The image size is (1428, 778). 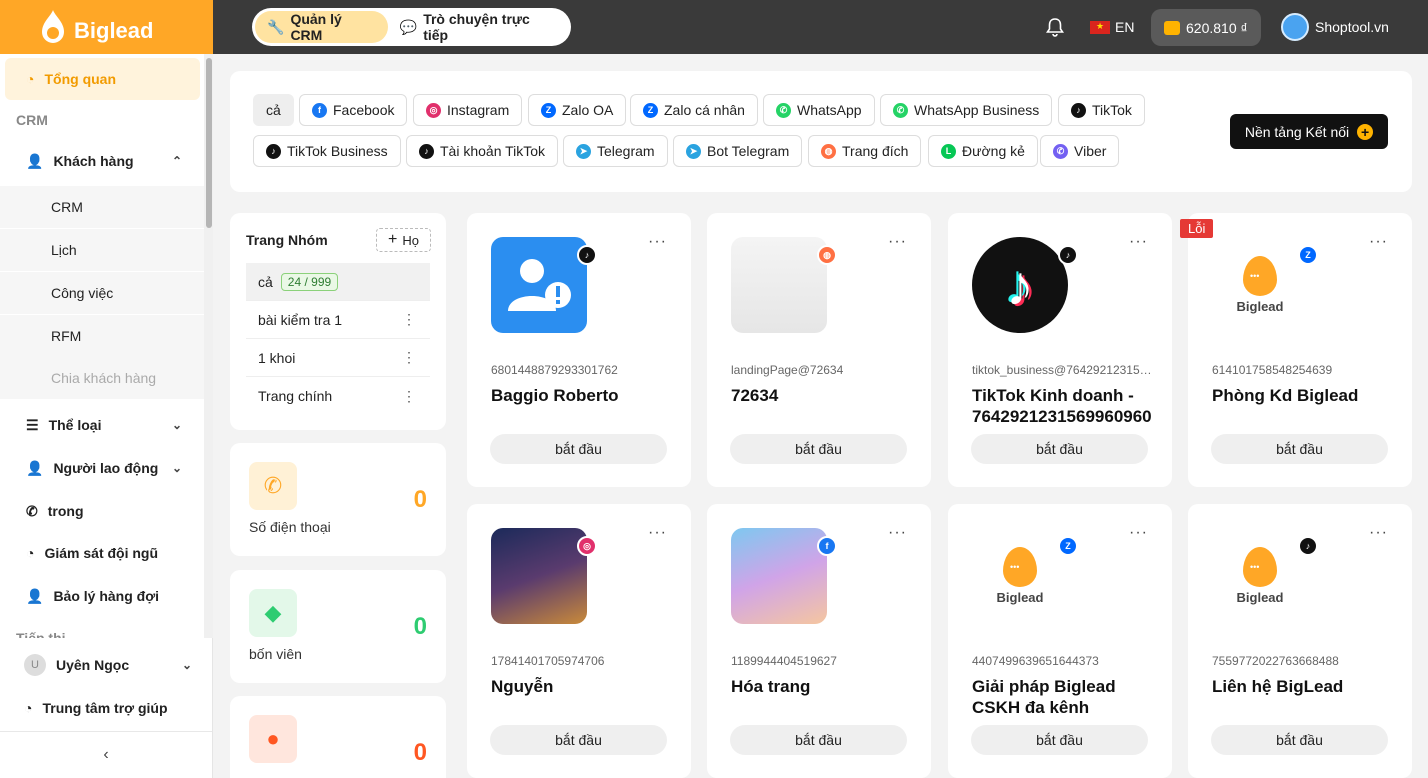 I want to click on logo: Biglead, so click(x=106, y=27).